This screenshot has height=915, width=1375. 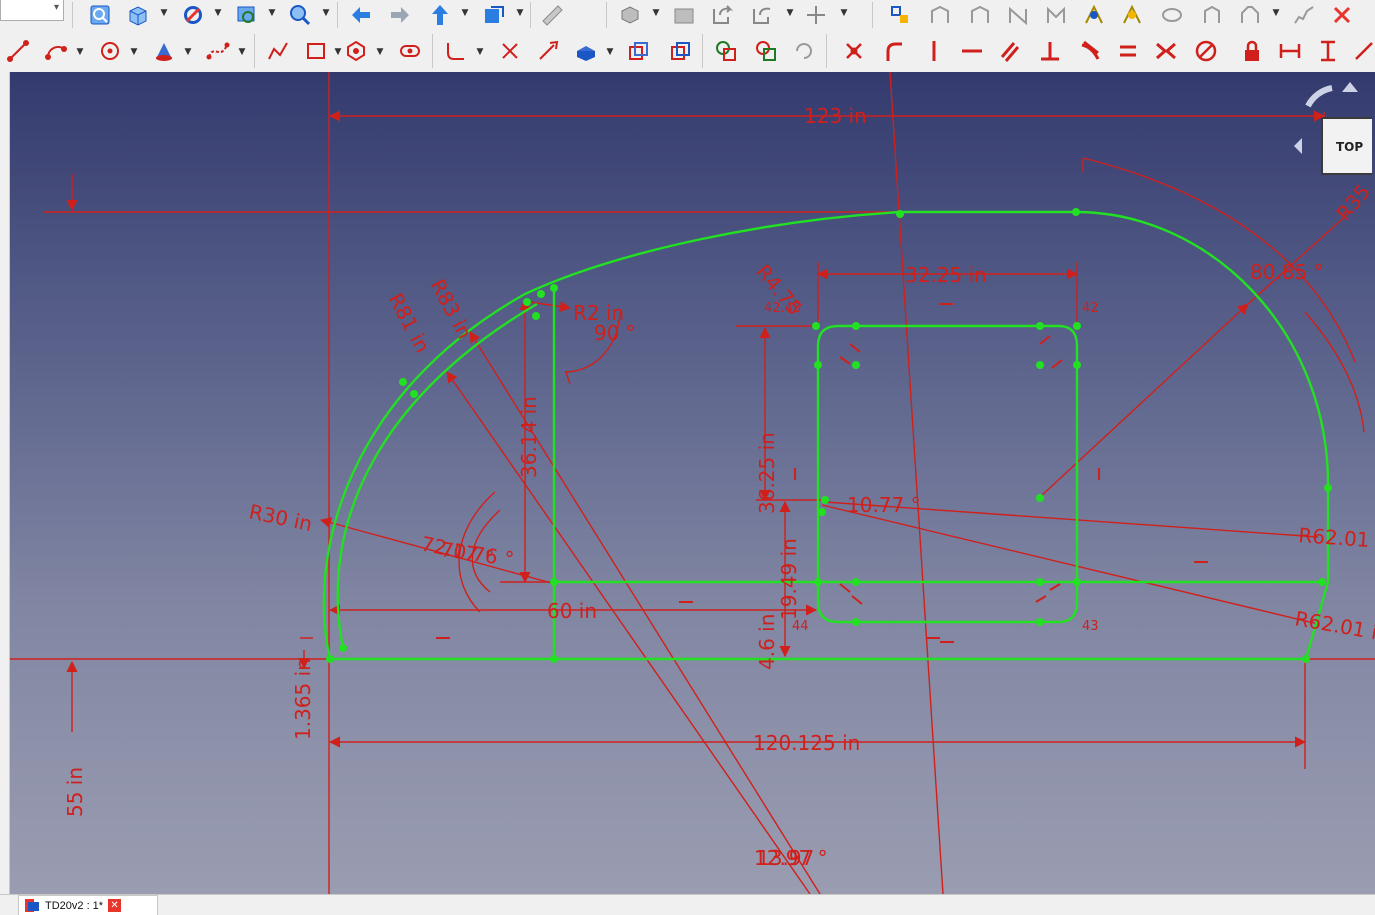 I want to click on workbench-selector: ▾, so click(x=32, y=10).